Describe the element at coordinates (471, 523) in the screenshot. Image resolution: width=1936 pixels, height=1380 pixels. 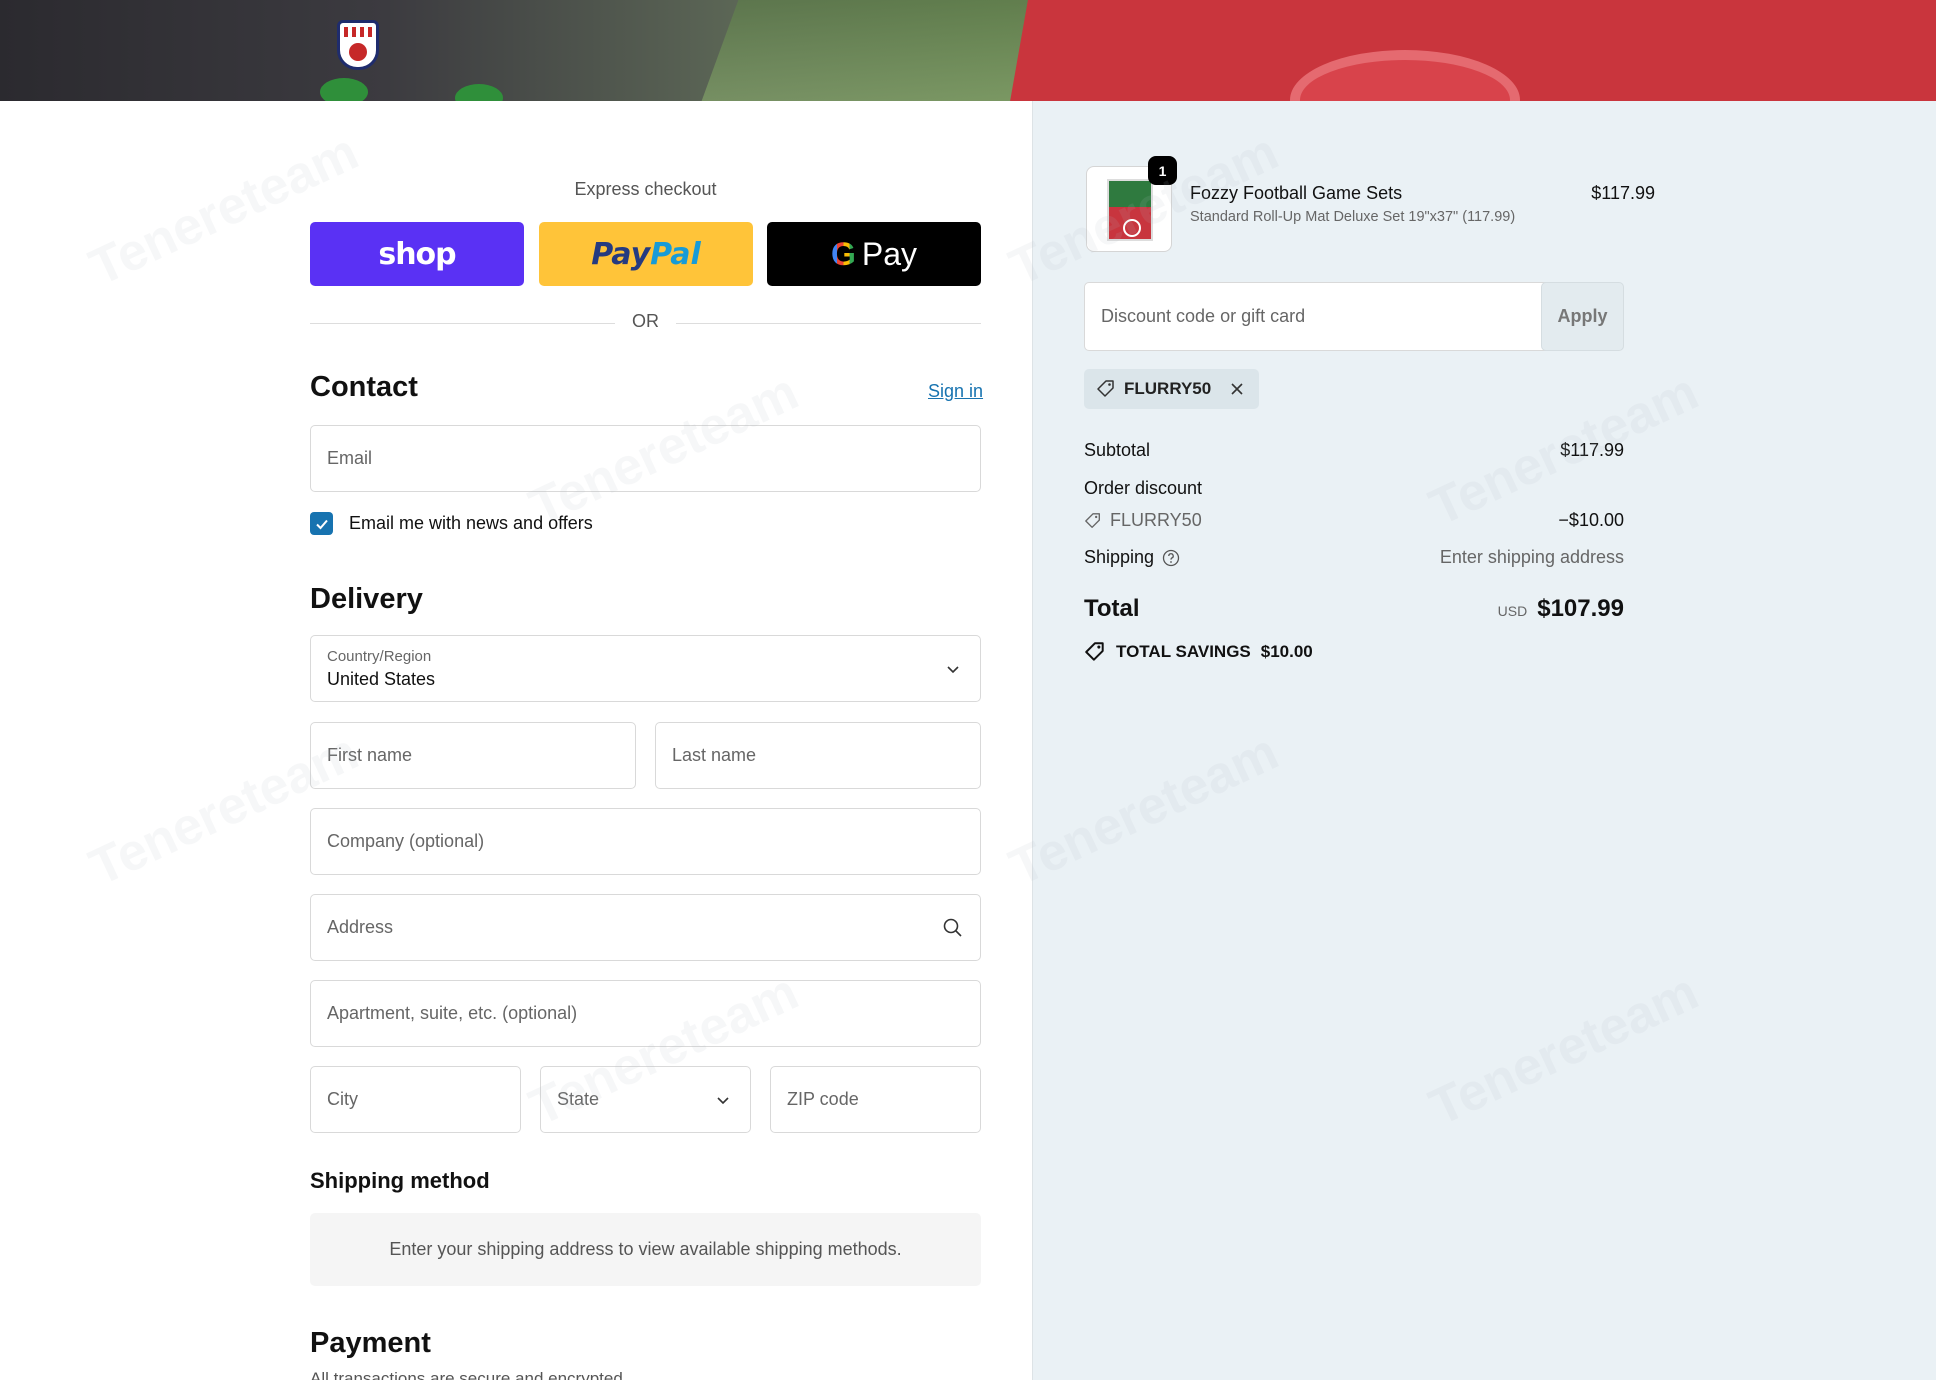
I see `newsletter-label: Email me with news and offers` at that location.